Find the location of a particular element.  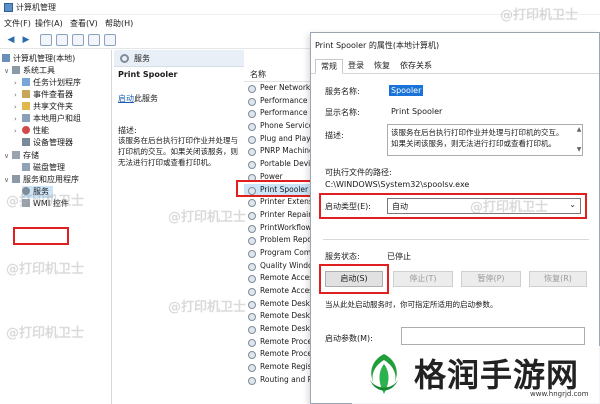

start-service-link: 启动 is located at coordinates (126, 98).